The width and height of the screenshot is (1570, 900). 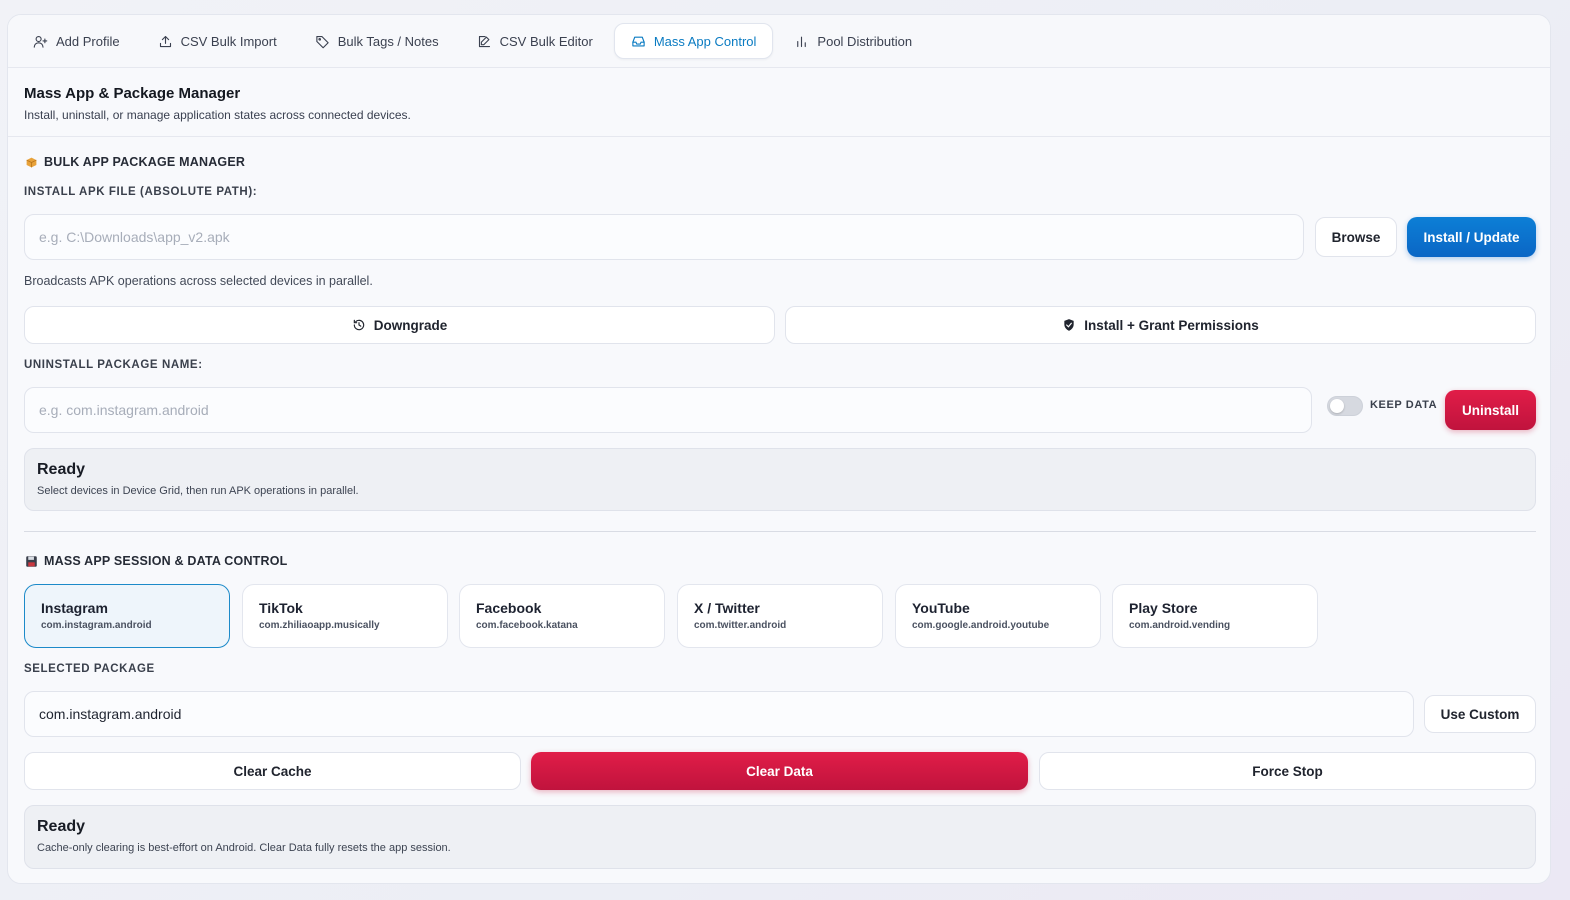 What do you see at coordinates (132, 93) in the screenshot?
I see `page-title: Mass App & Package Manager` at bounding box center [132, 93].